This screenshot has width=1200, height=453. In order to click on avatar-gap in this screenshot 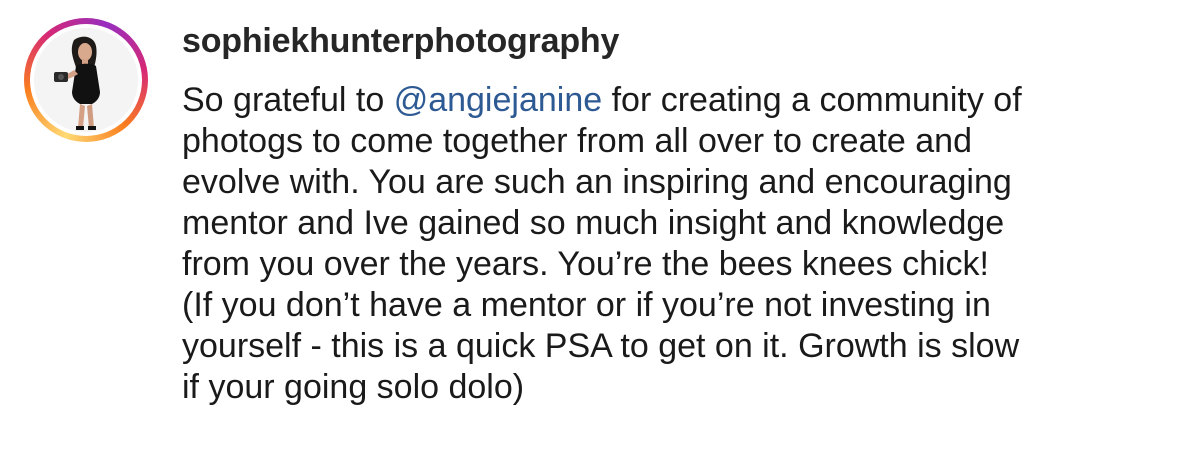, I will do `click(86, 80)`.